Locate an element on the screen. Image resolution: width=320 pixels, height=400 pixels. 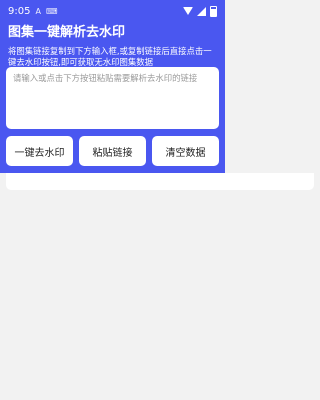
link-input-card is located at coordinates (112, 98).